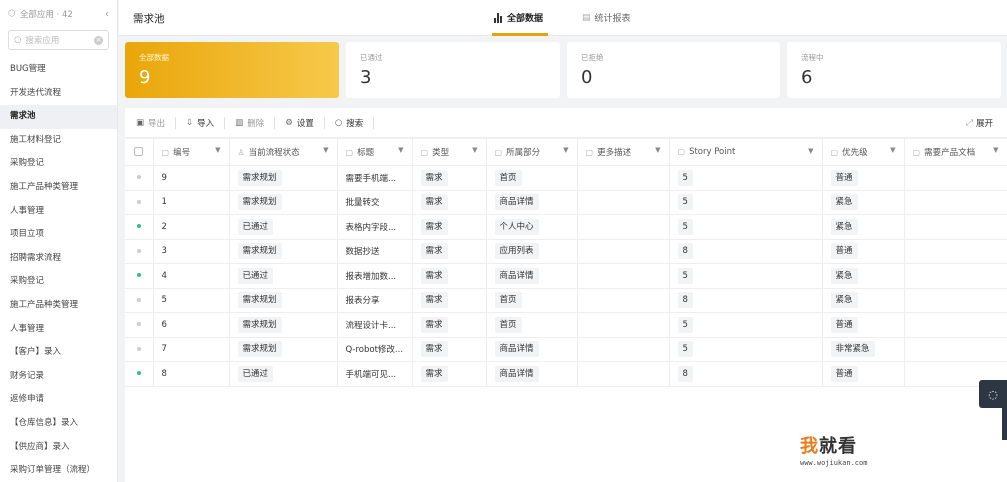 Image resolution: width=1007 pixels, height=482 pixels. What do you see at coordinates (58, 235) in the screenshot?
I see `sidebar-item: 项目立项` at bounding box center [58, 235].